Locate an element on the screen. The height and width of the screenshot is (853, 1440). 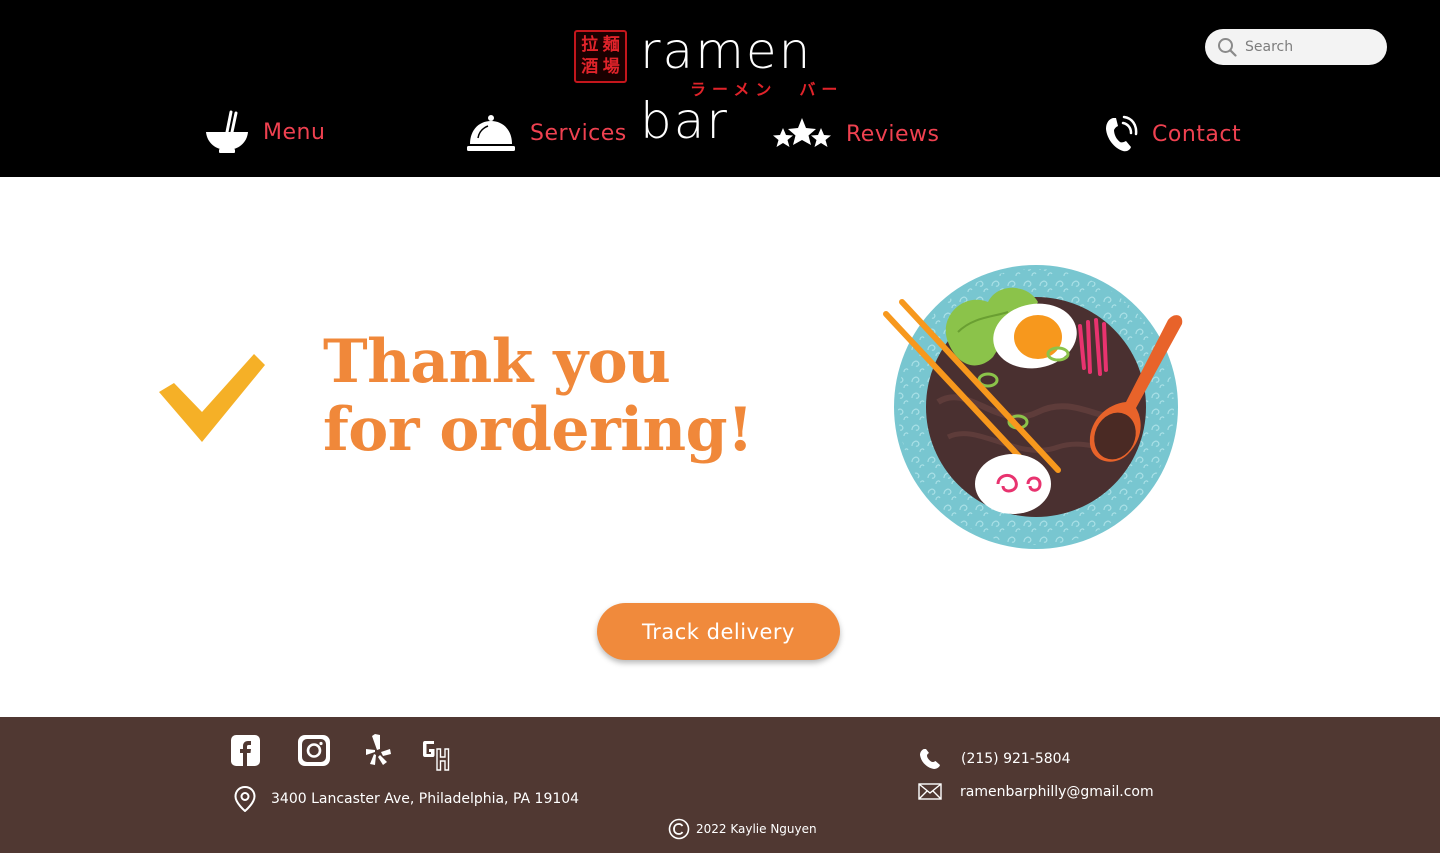
copyright-icon is located at coordinates (679, 829).